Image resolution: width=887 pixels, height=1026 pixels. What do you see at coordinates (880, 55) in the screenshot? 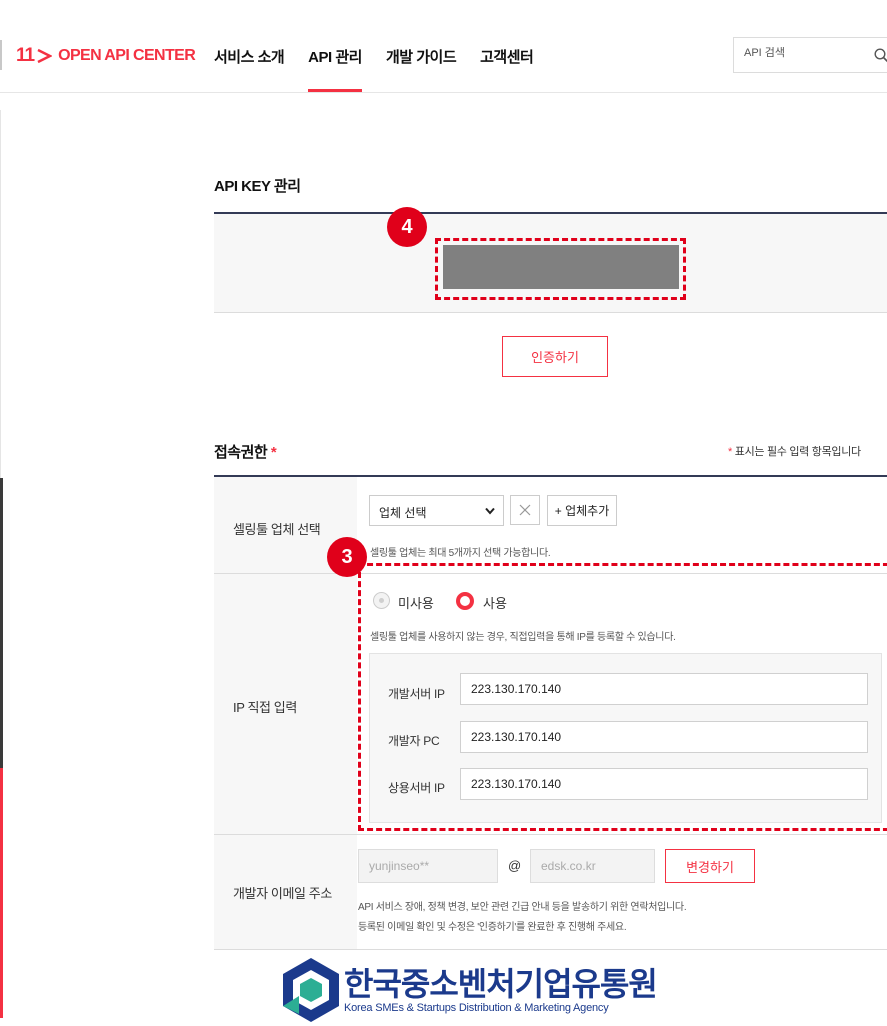
I see `search-icon` at bounding box center [880, 55].